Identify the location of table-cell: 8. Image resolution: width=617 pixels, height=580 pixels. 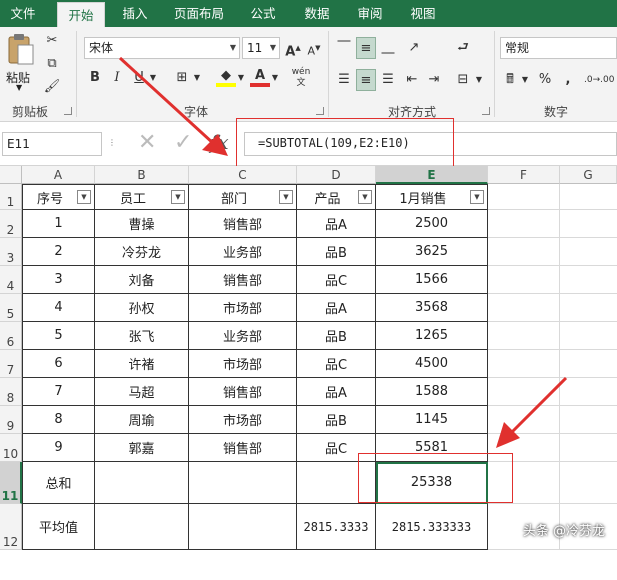
(58, 420).